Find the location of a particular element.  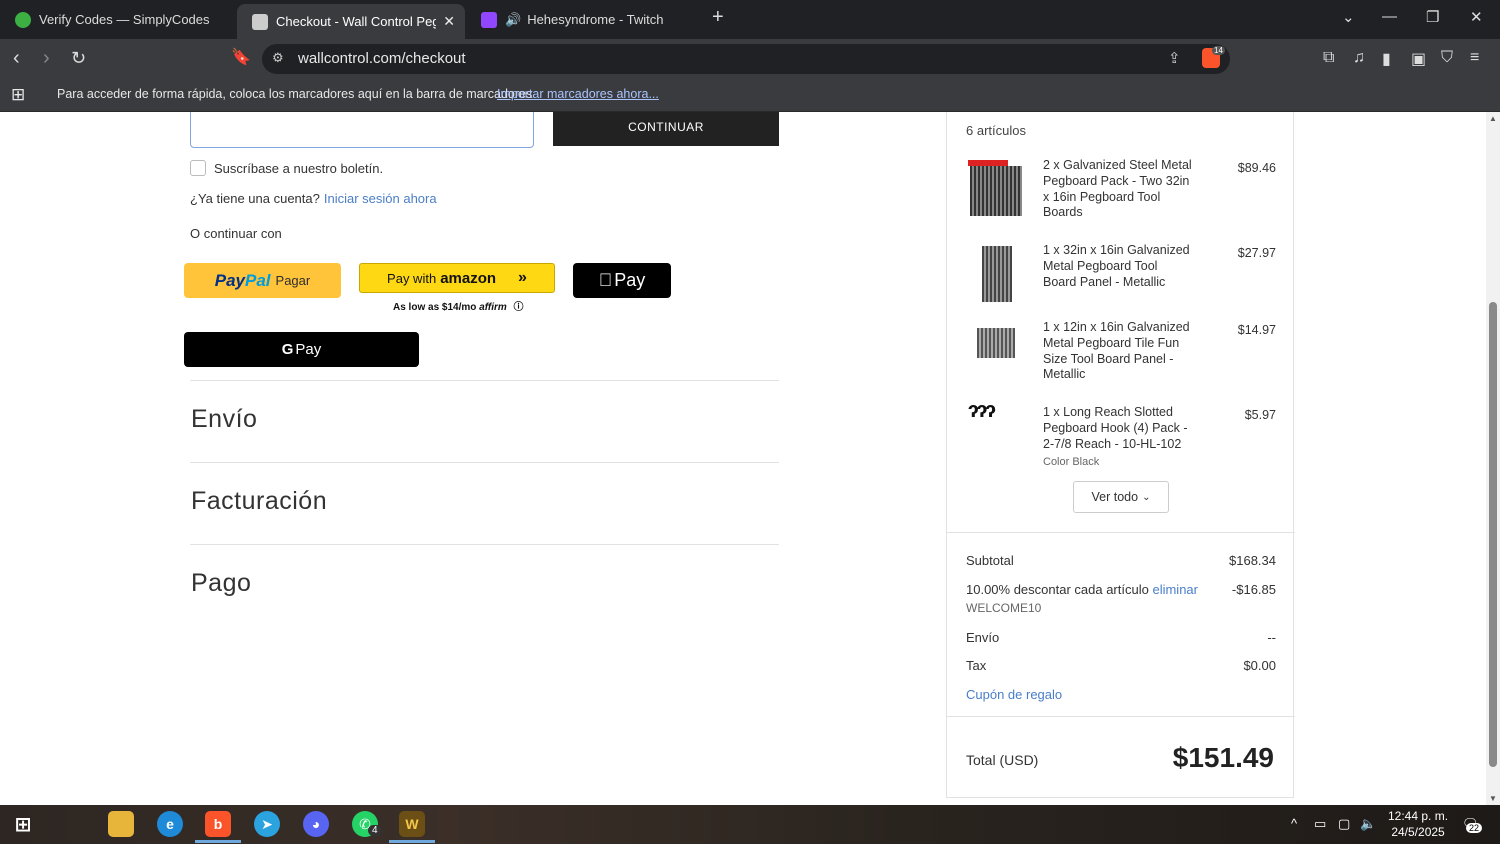

shipping-row: Envío -- is located at coordinates (1121, 637).